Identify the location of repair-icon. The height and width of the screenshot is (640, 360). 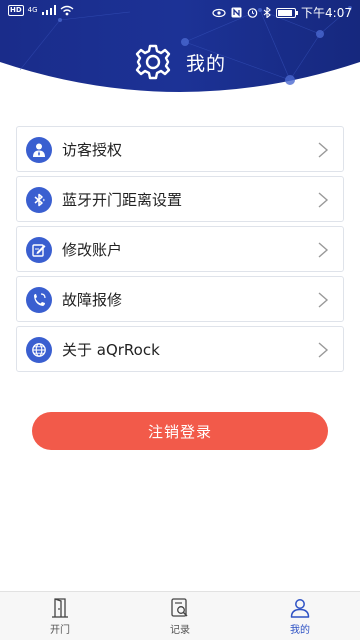
(39, 300).